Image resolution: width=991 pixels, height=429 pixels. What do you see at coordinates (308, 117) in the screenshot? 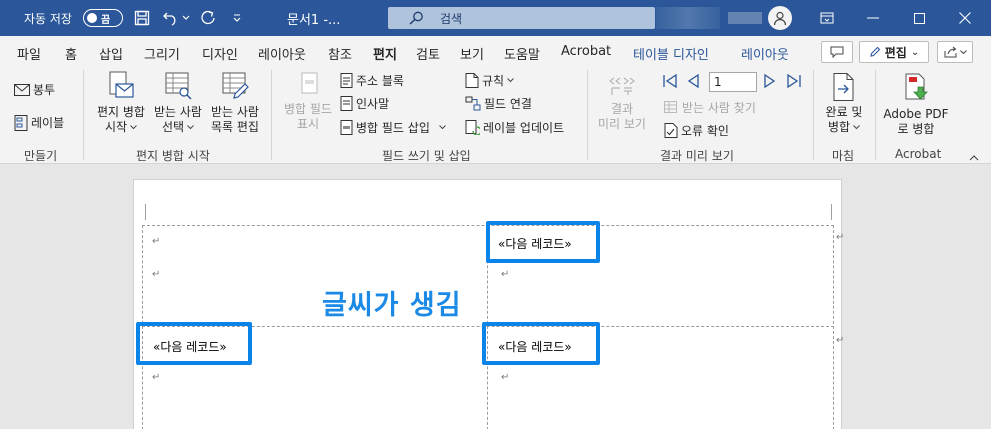
I see `highlight-merge-fields-button: 병합 필드 표시` at bounding box center [308, 117].